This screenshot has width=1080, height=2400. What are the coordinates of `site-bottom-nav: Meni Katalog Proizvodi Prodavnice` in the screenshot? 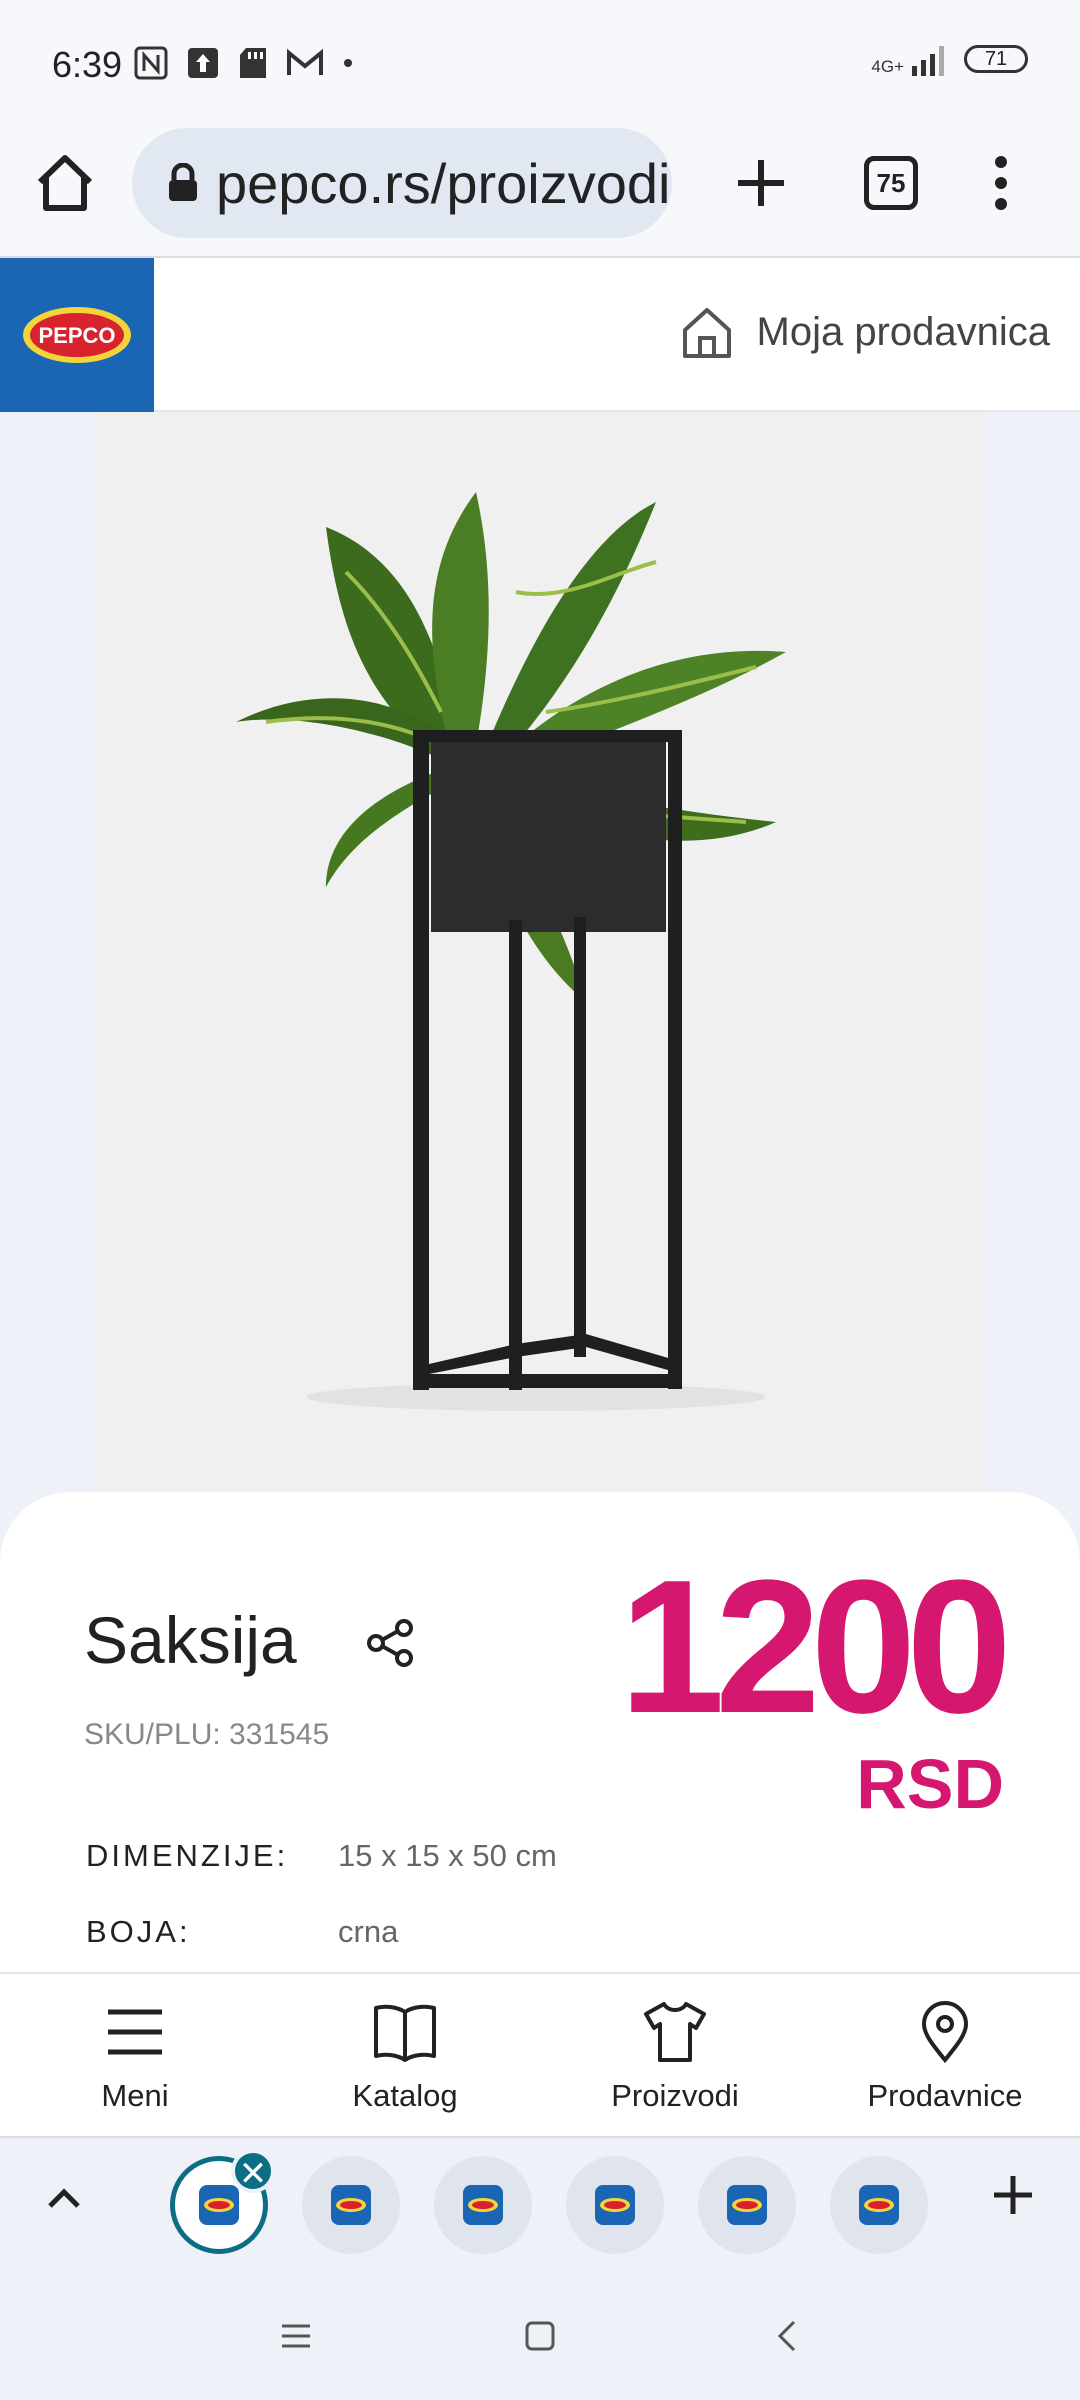 It's located at (540, 2054).